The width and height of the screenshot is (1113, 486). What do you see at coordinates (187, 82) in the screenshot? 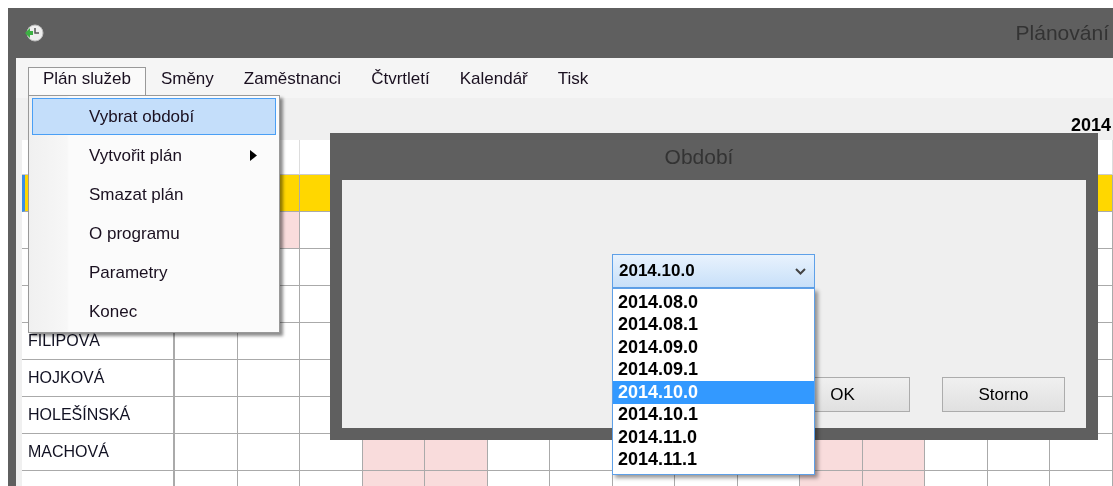
I see `menu-item: Směny` at bounding box center [187, 82].